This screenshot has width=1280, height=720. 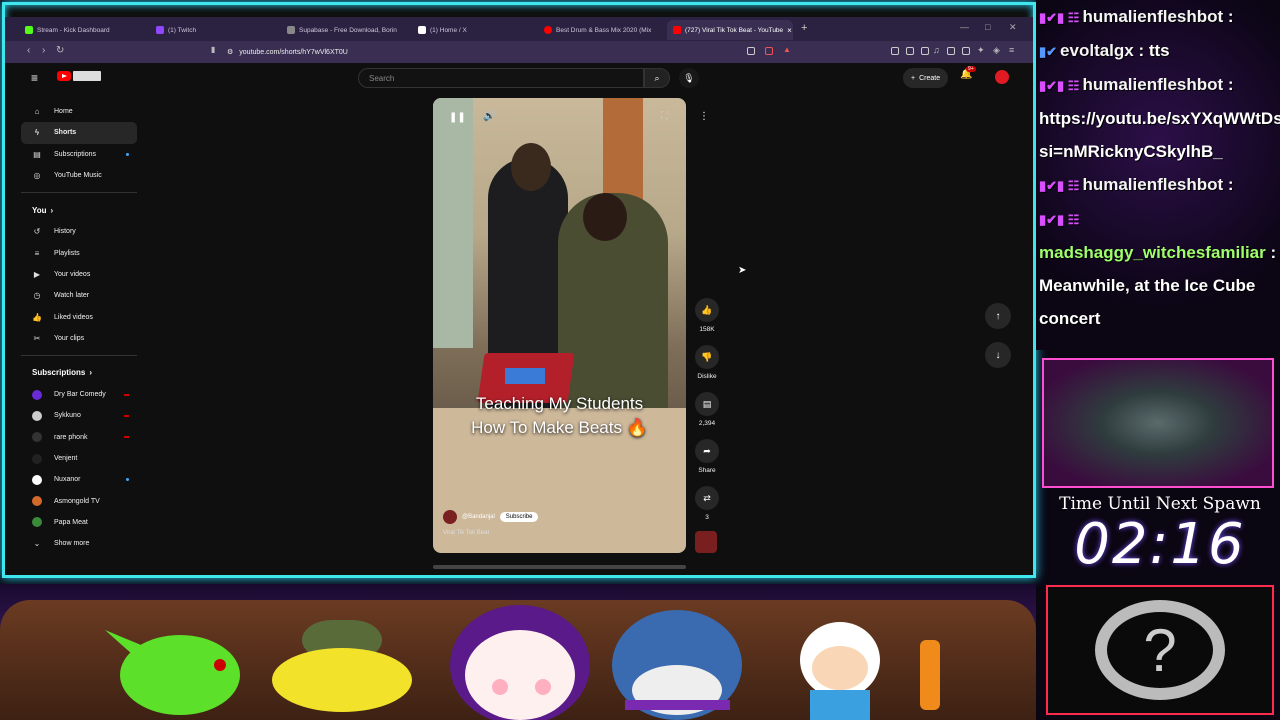 What do you see at coordinates (213, 30) in the screenshot?
I see `tab-twitch: (1) Twitch` at bounding box center [213, 30].